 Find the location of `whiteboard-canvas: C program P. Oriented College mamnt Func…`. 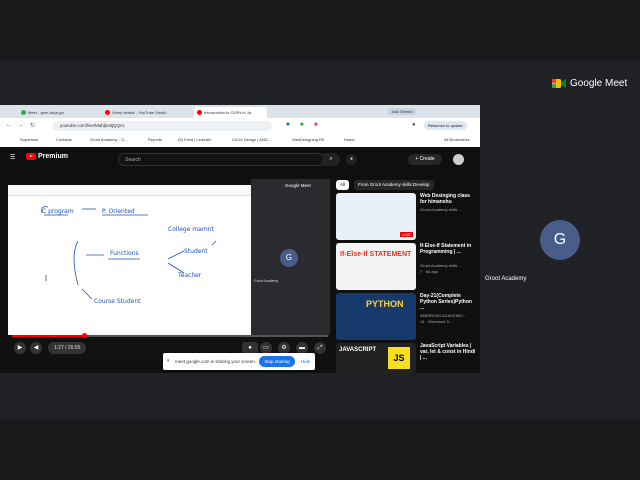

whiteboard-canvas: C program P. Oriented College mamnt Func… is located at coordinates (129, 260).